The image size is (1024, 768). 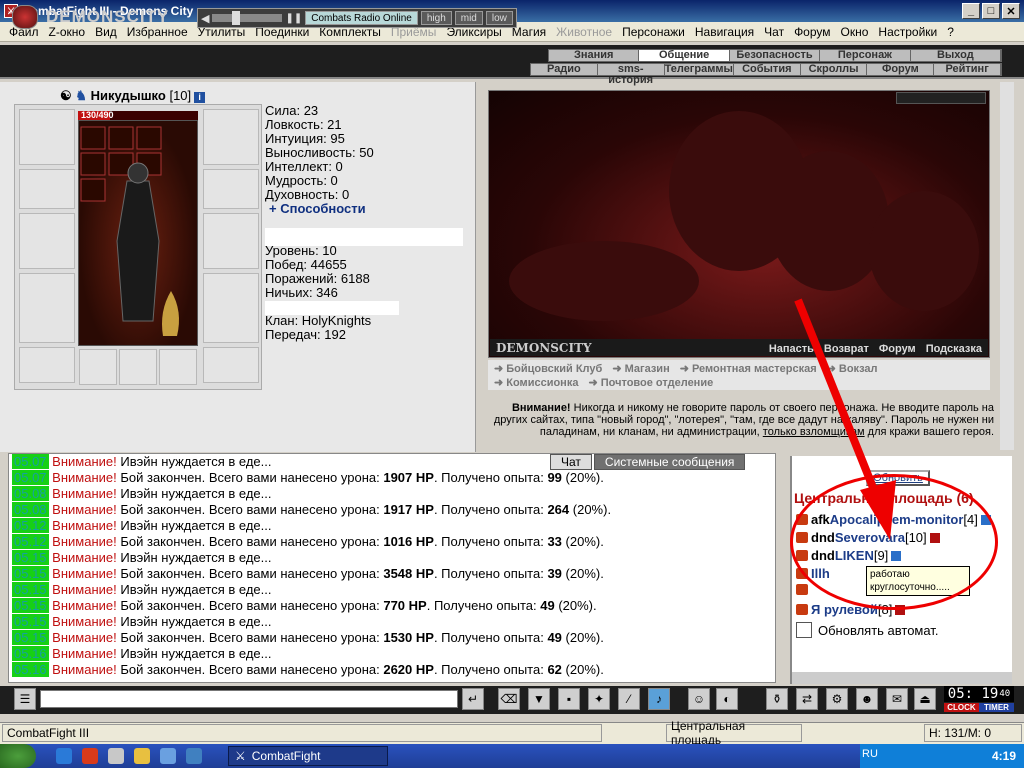 What do you see at coordinates (231, 365) in the screenshot?
I see `boots-slot` at bounding box center [231, 365].